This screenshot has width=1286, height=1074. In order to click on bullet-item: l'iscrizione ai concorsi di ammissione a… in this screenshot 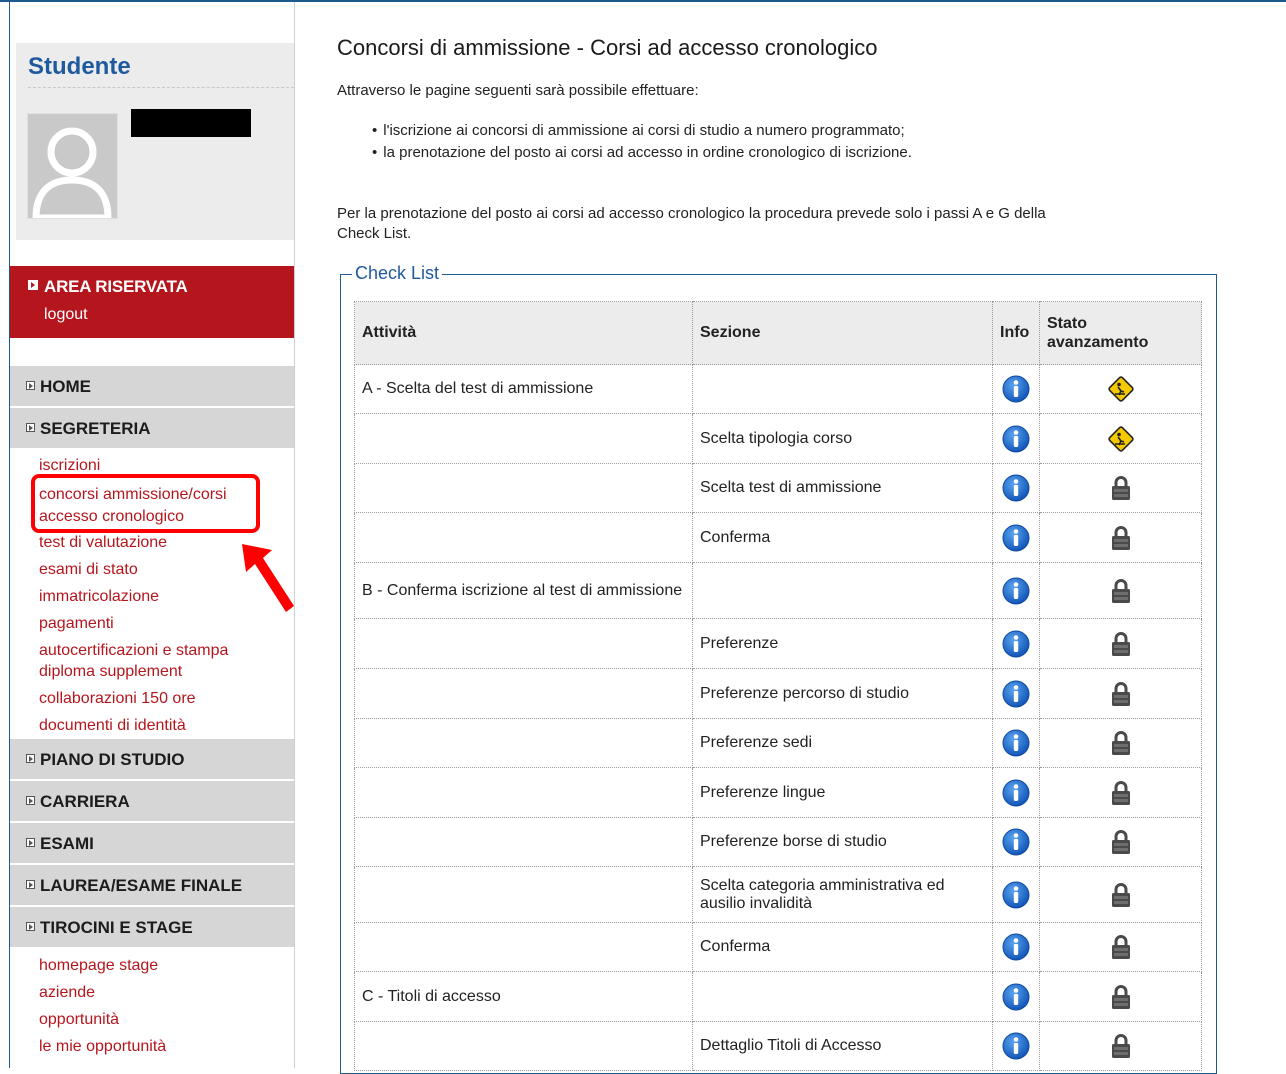, I will do `click(642, 131)`.